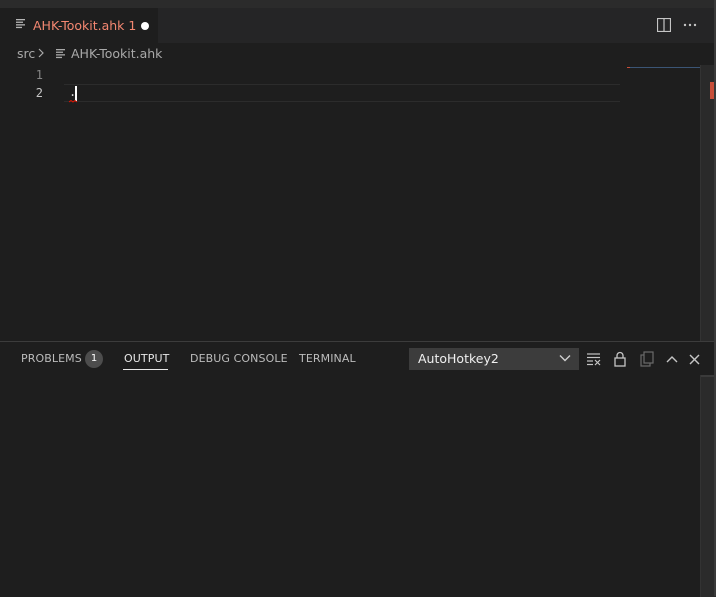 The image size is (716, 597). I want to click on lock-scroll-icon, so click(620, 359).